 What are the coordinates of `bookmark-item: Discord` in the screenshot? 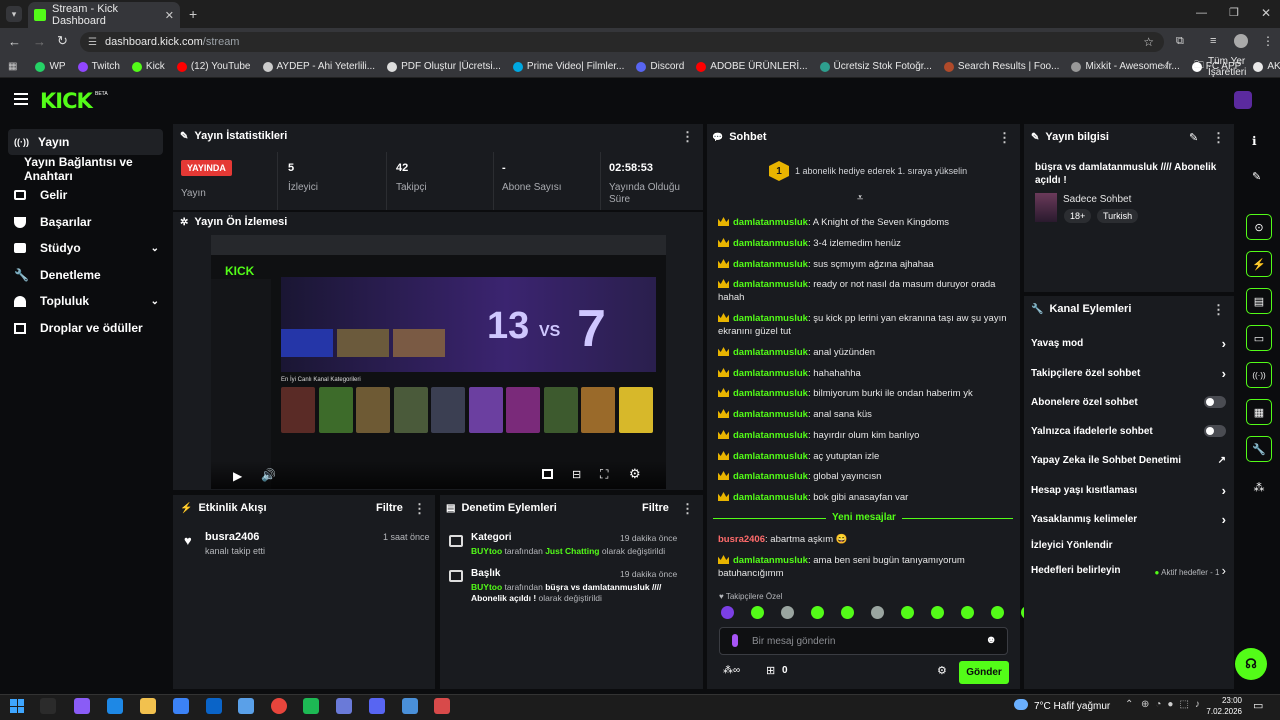 It's located at (660, 66).